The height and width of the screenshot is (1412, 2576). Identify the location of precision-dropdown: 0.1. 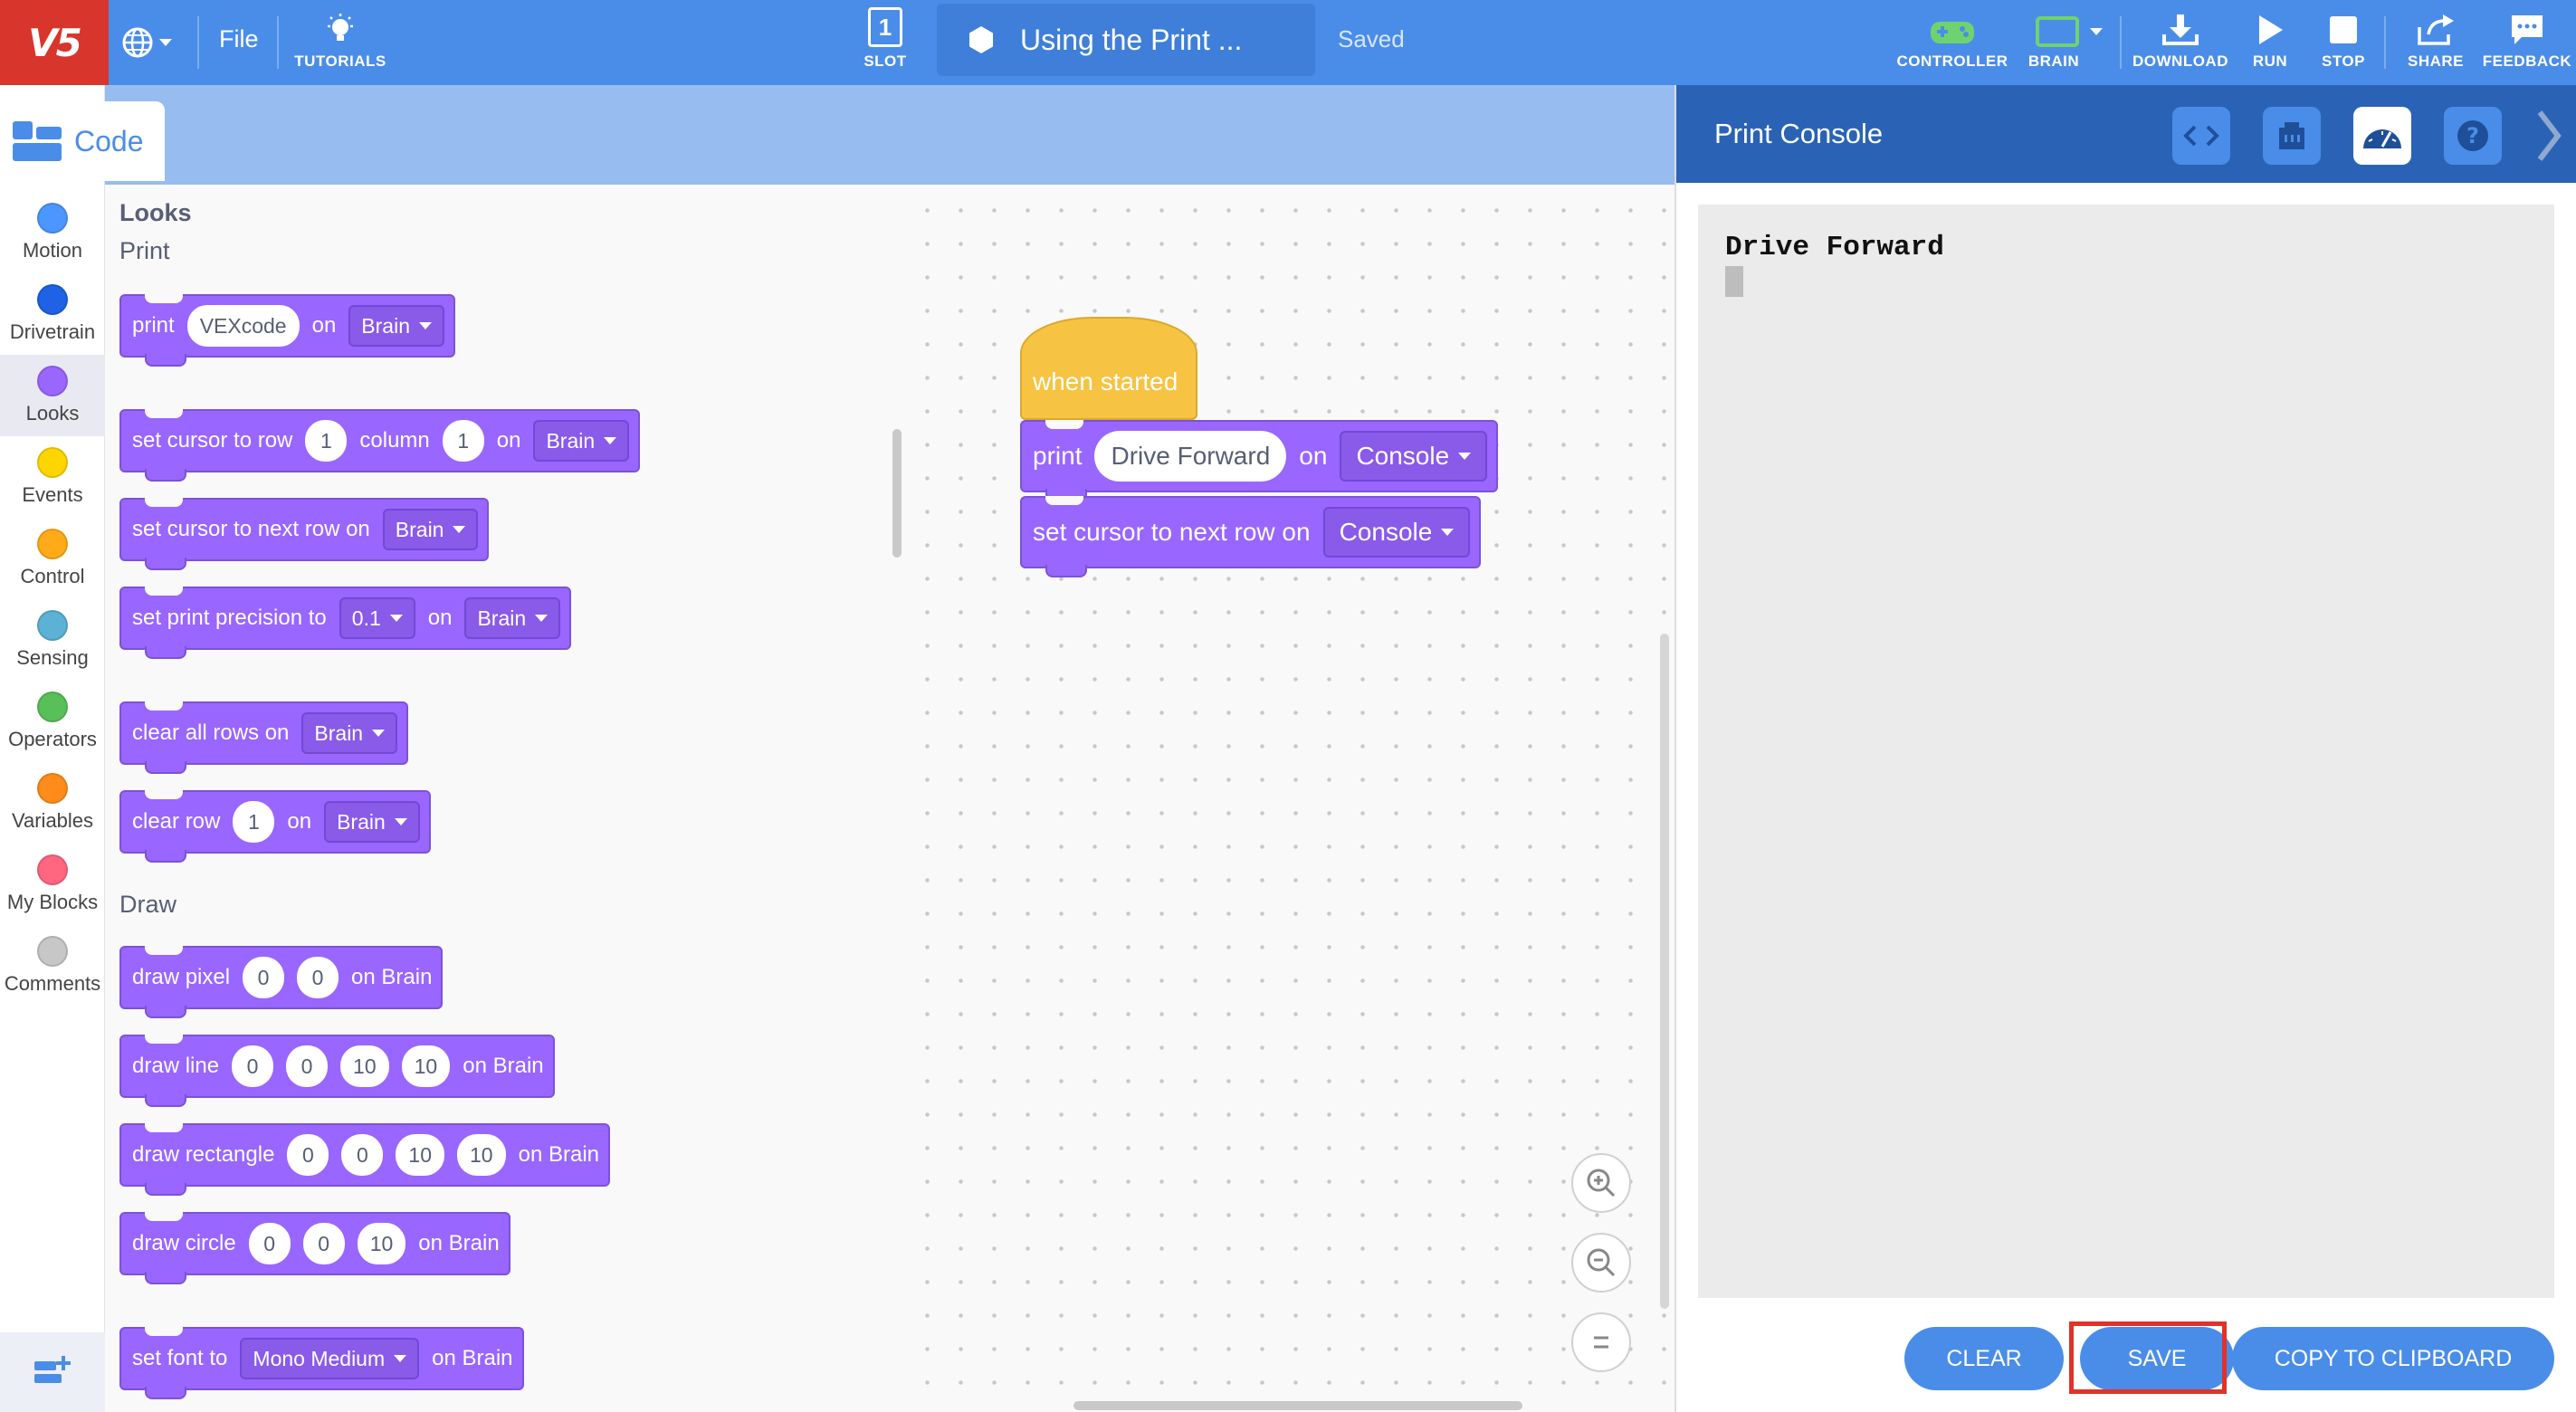
(377, 618).